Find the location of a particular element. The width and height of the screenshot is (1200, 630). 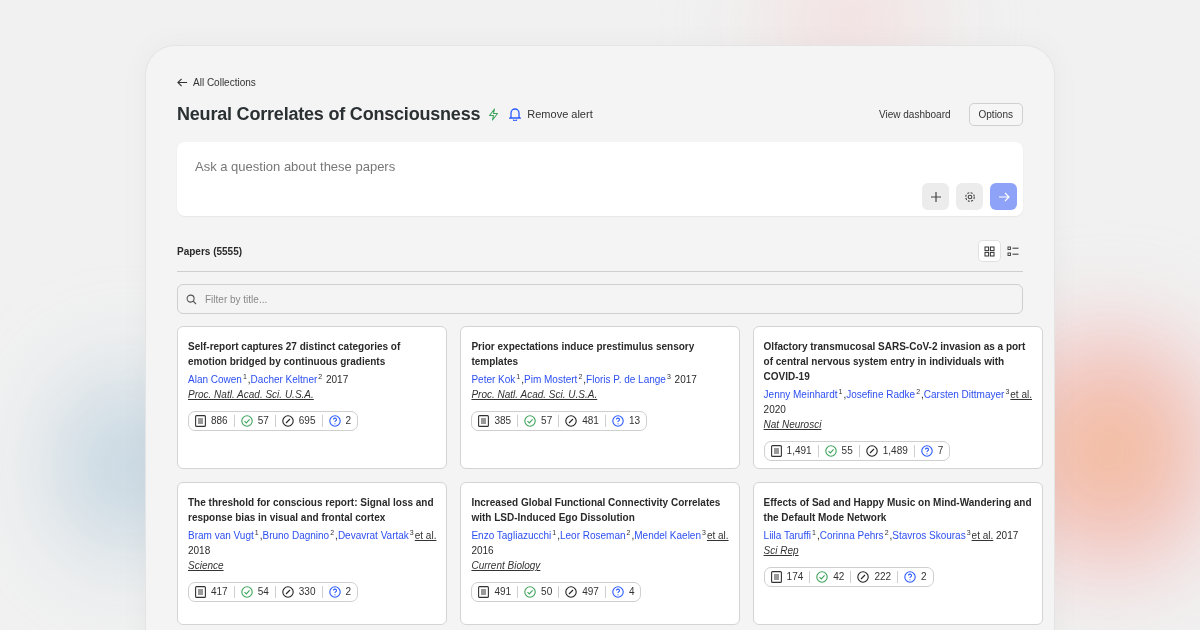

add-button is located at coordinates (935, 196).